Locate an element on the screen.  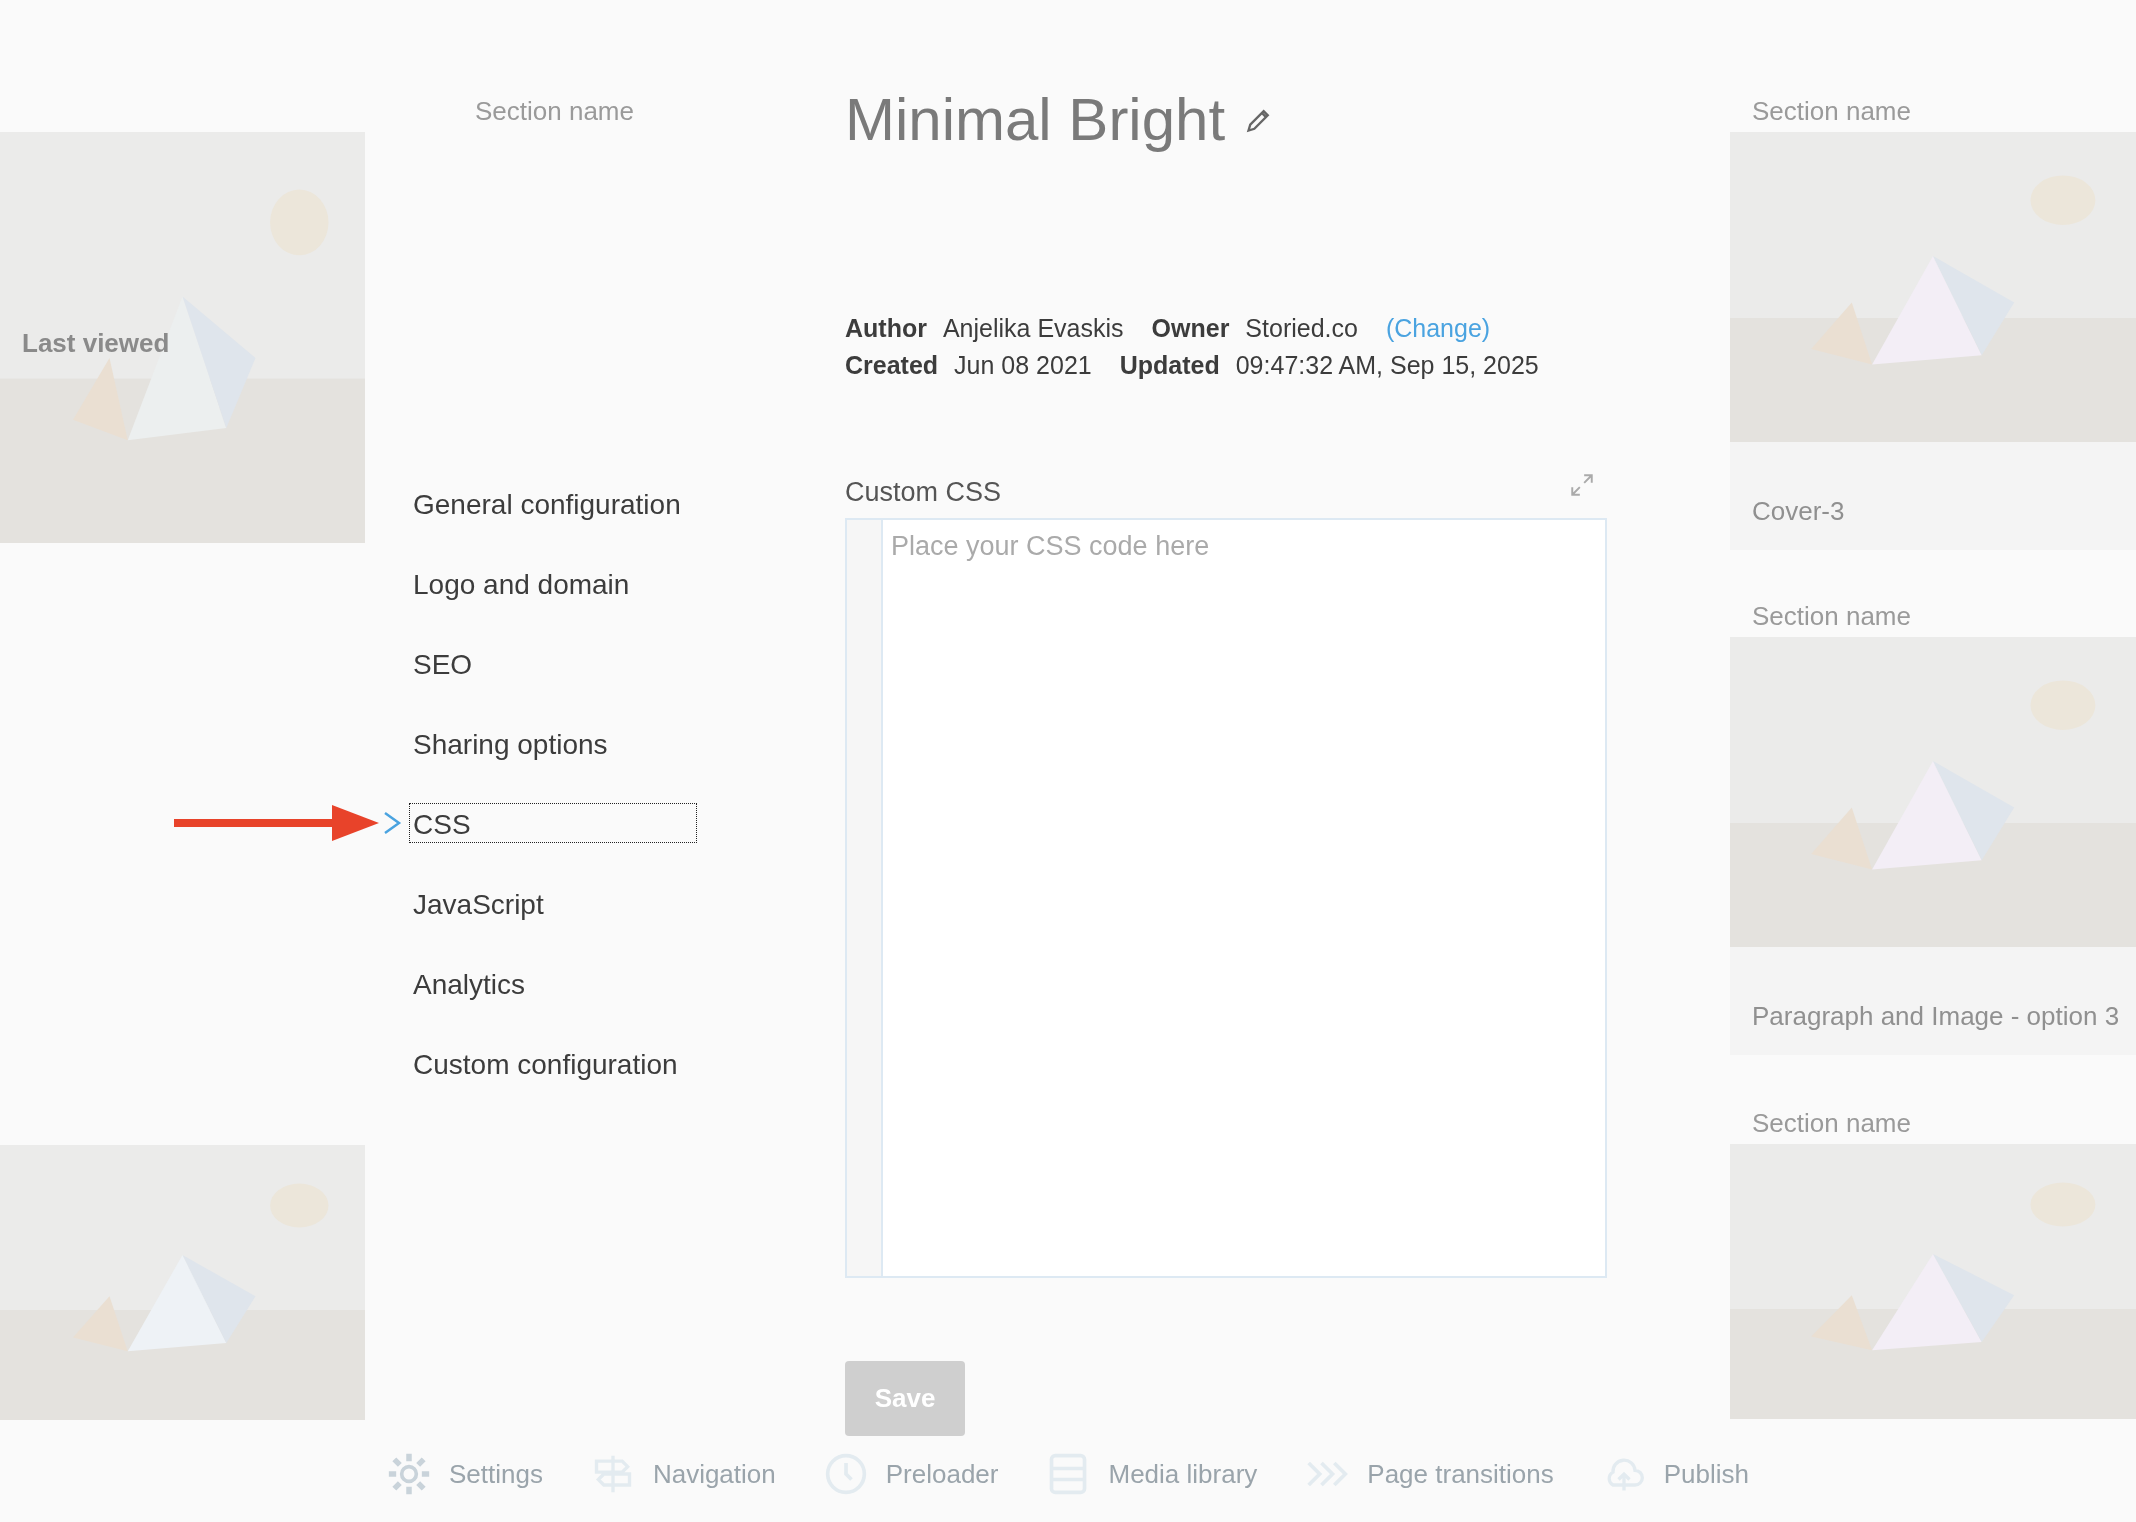
meta-value: Anjelika Evaskis is located at coordinates (1033, 328).